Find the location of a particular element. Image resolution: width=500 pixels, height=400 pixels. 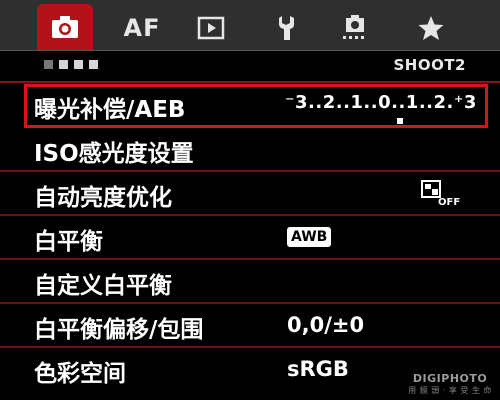

tab-setup is located at coordinates (288, 28).